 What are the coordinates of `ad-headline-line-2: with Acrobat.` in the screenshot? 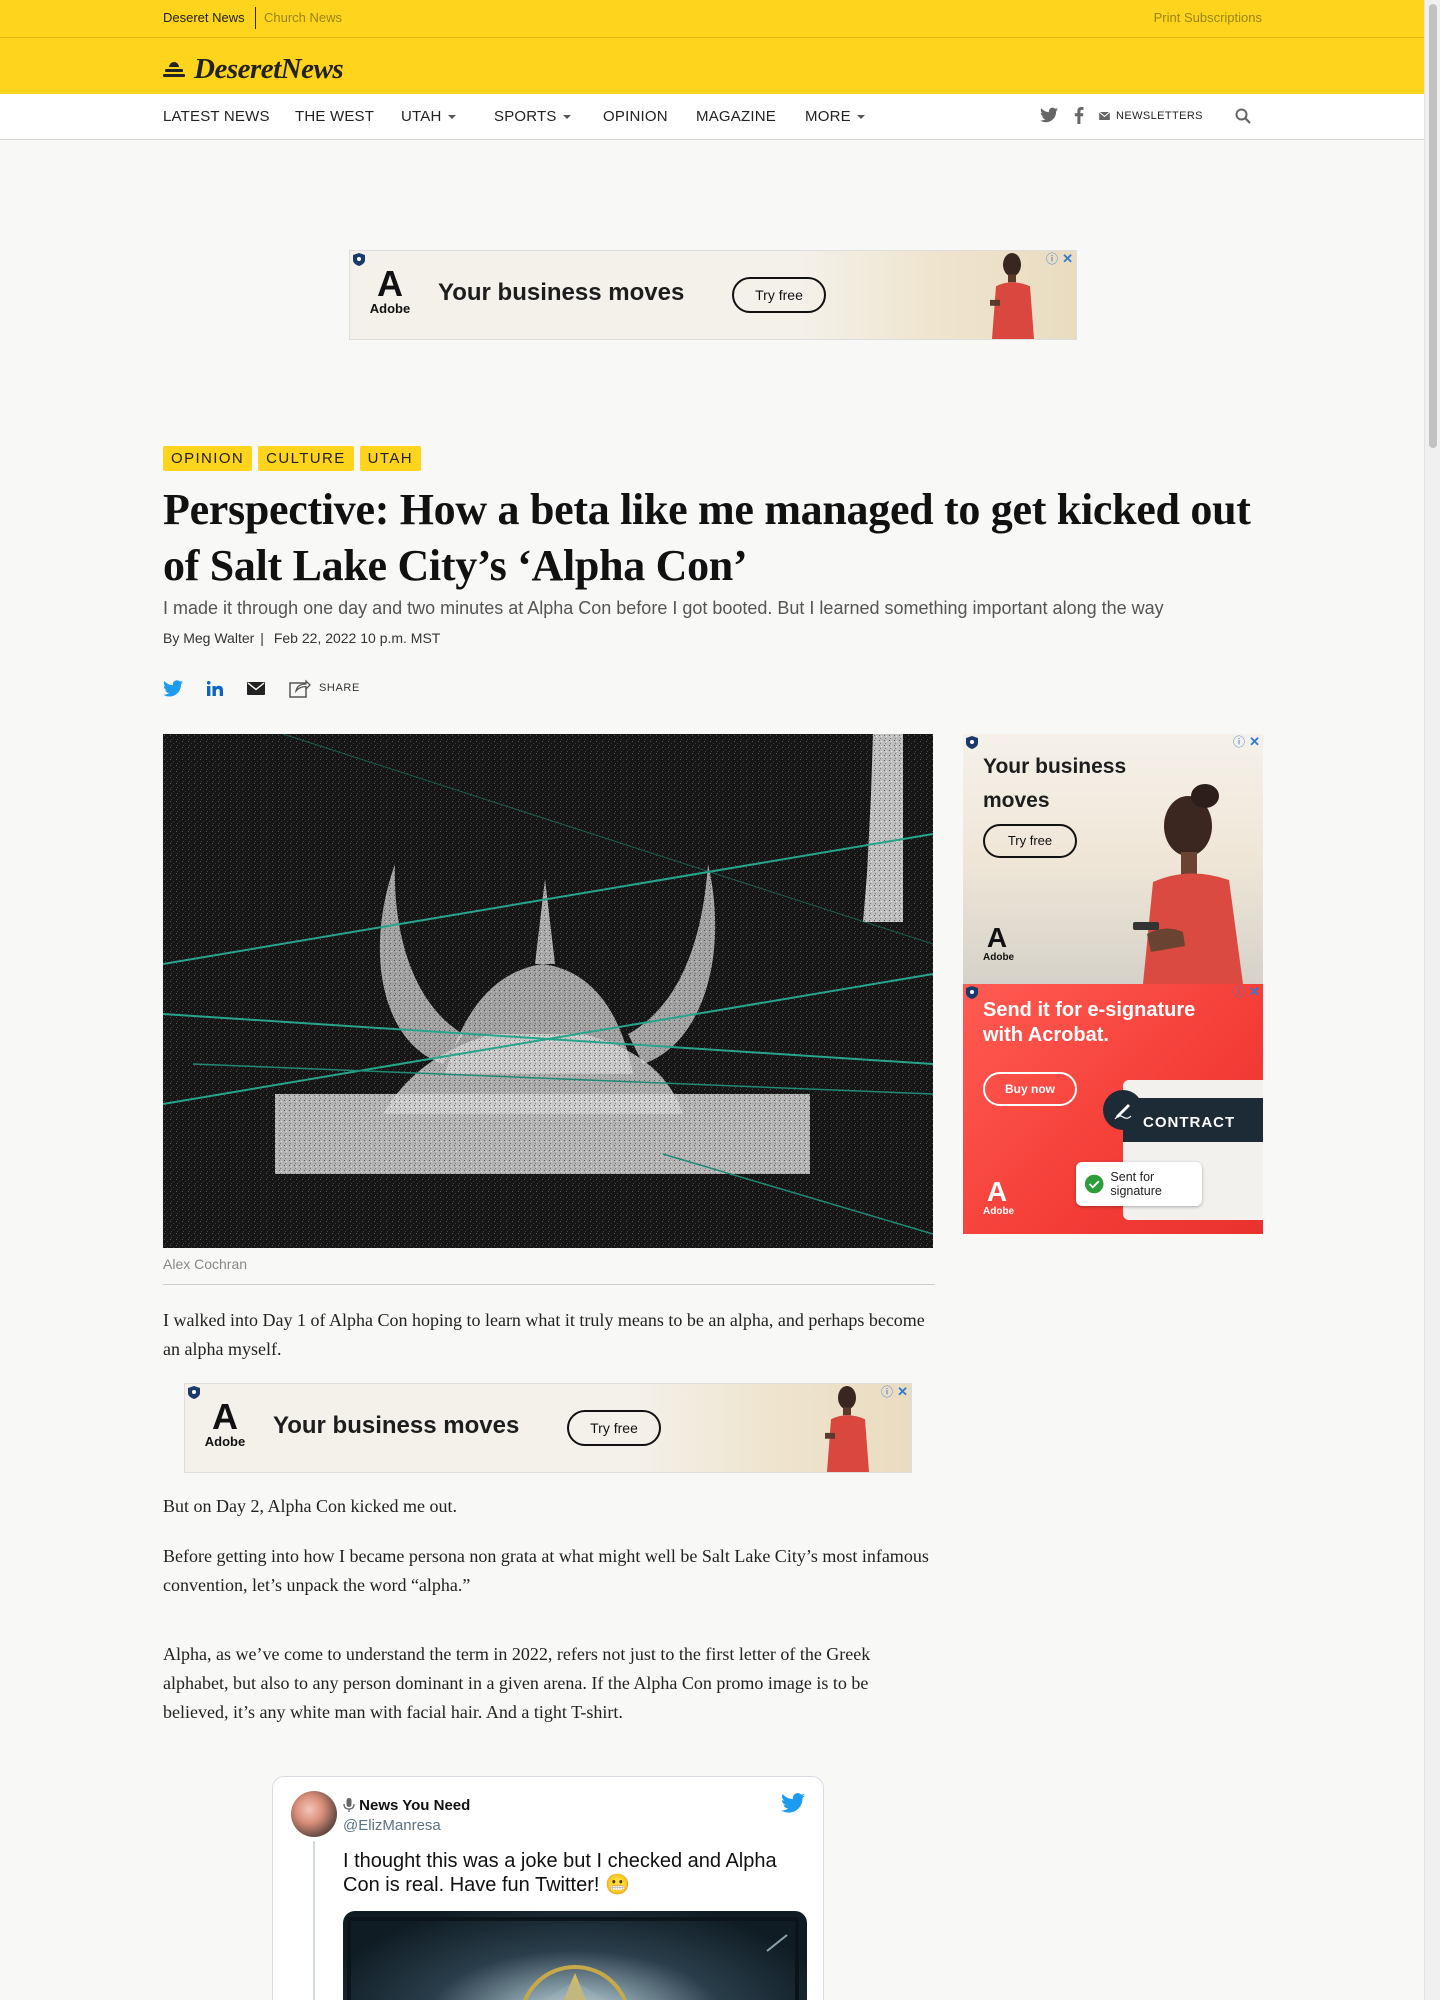 It's located at (1046, 1035).